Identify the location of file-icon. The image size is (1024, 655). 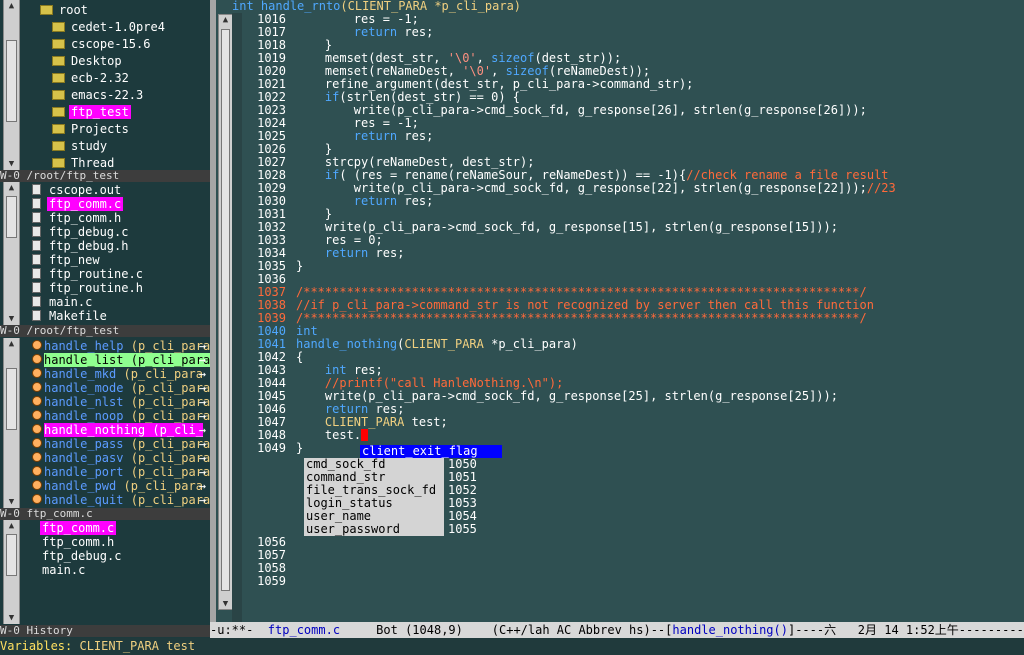
(36, 189).